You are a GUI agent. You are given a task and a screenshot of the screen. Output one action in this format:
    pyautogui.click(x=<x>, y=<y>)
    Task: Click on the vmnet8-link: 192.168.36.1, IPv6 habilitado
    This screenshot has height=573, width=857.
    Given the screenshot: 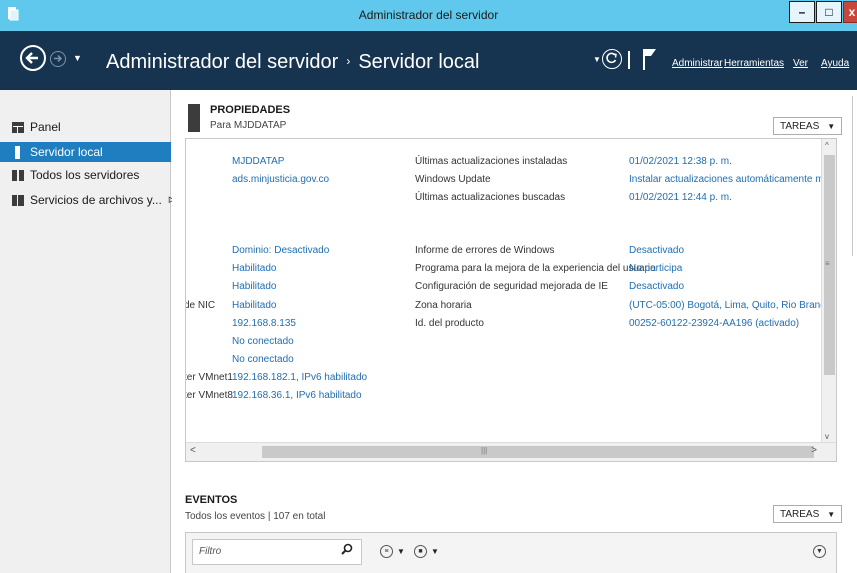 What is the action you would take?
    pyautogui.click(x=297, y=395)
    